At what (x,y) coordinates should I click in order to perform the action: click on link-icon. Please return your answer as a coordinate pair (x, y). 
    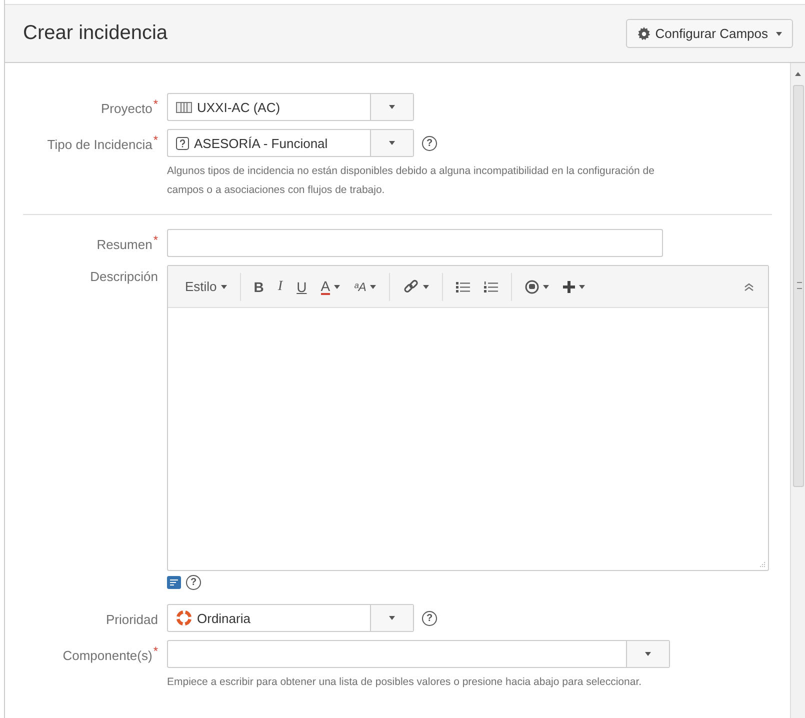
    Looking at the image, I should click on (411, 286).